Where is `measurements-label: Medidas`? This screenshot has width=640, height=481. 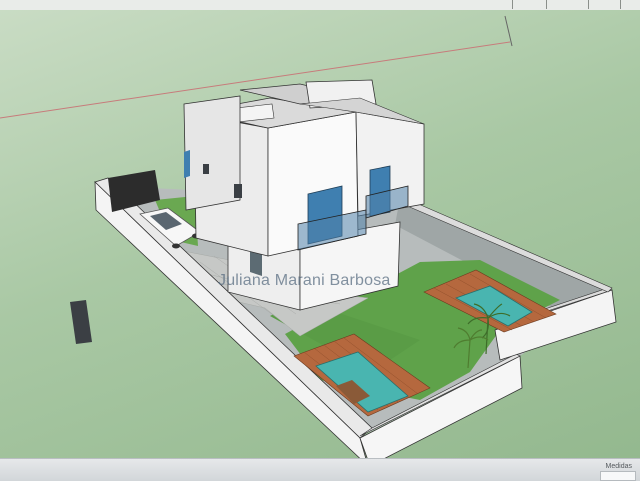
measurements-label: Medidas is located at coordinates (618, 466).